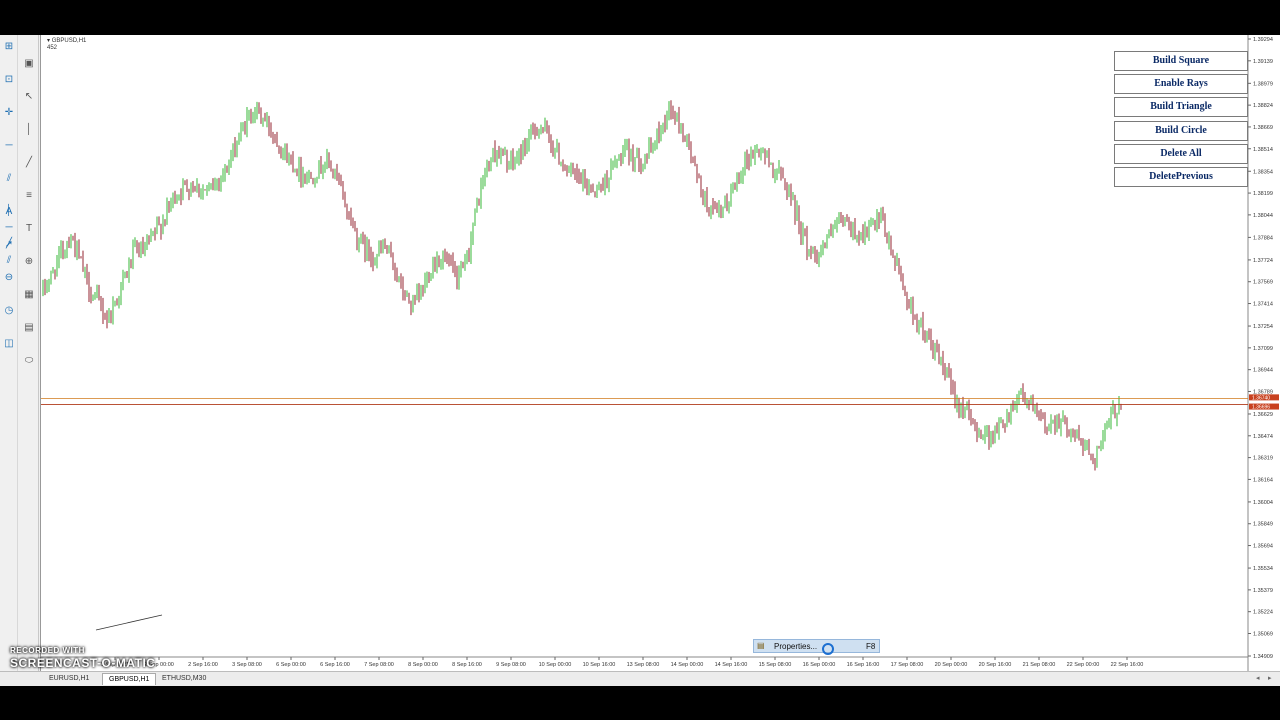 The width and height of the screenshot is (1280, 720). Describe the element at coordinates (184, 679) in the screenshot. I see `tab-ethusd-m30: ETHUSD,M30` at that location.